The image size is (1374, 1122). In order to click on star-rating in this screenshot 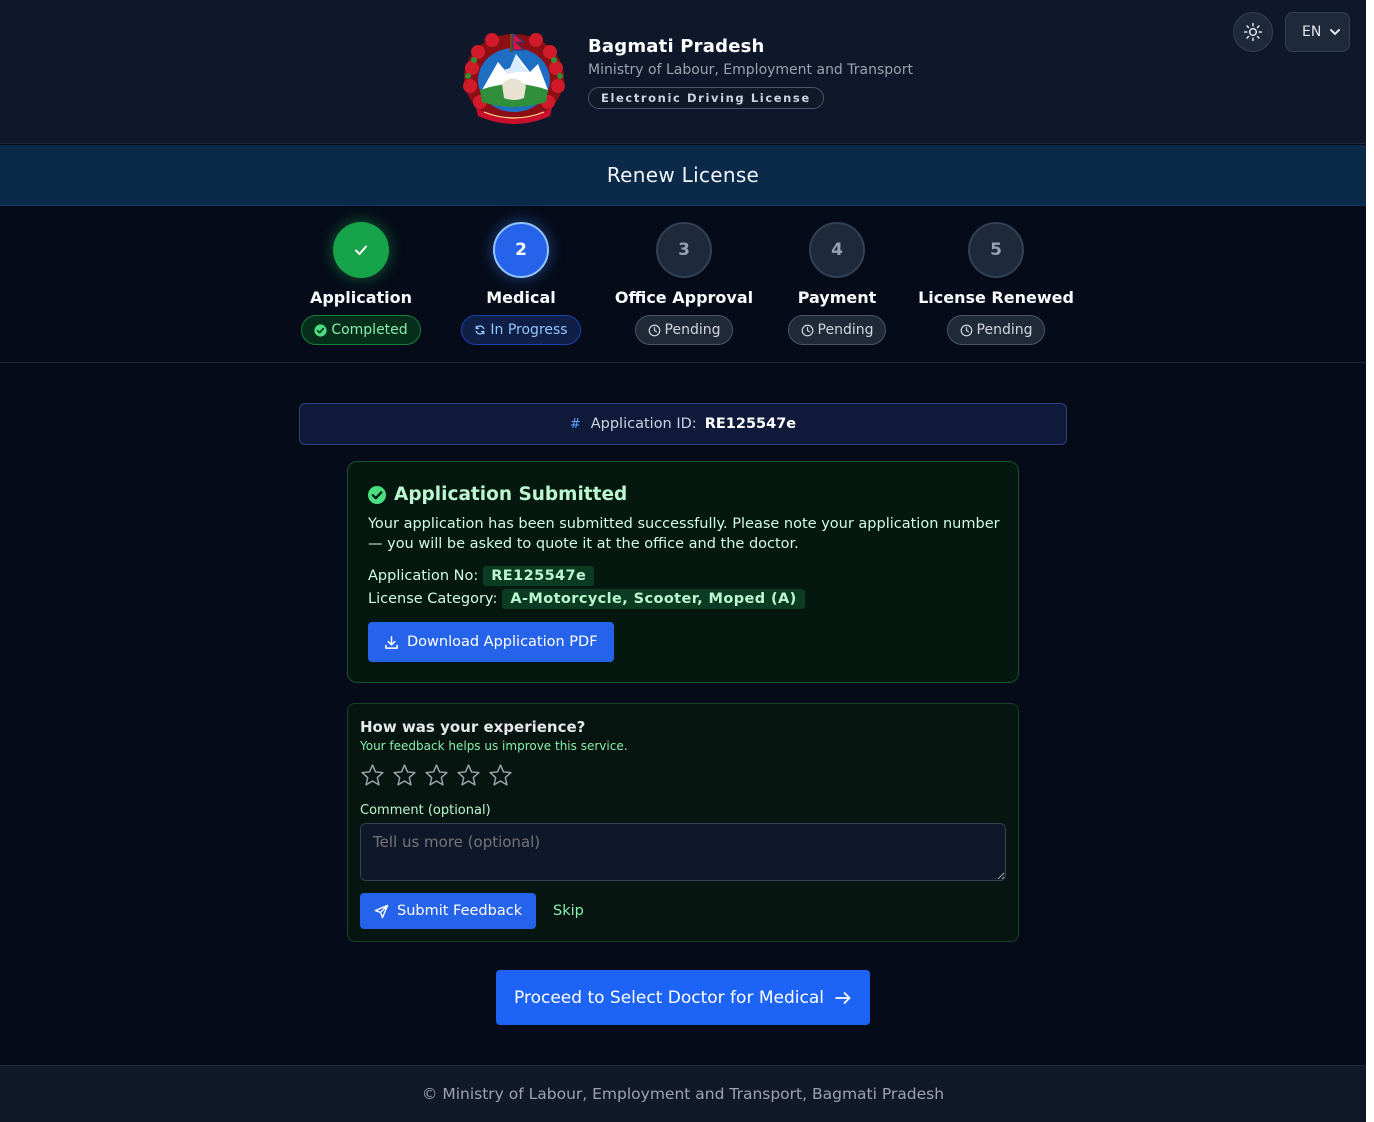, I will do `click(436, 775)`.